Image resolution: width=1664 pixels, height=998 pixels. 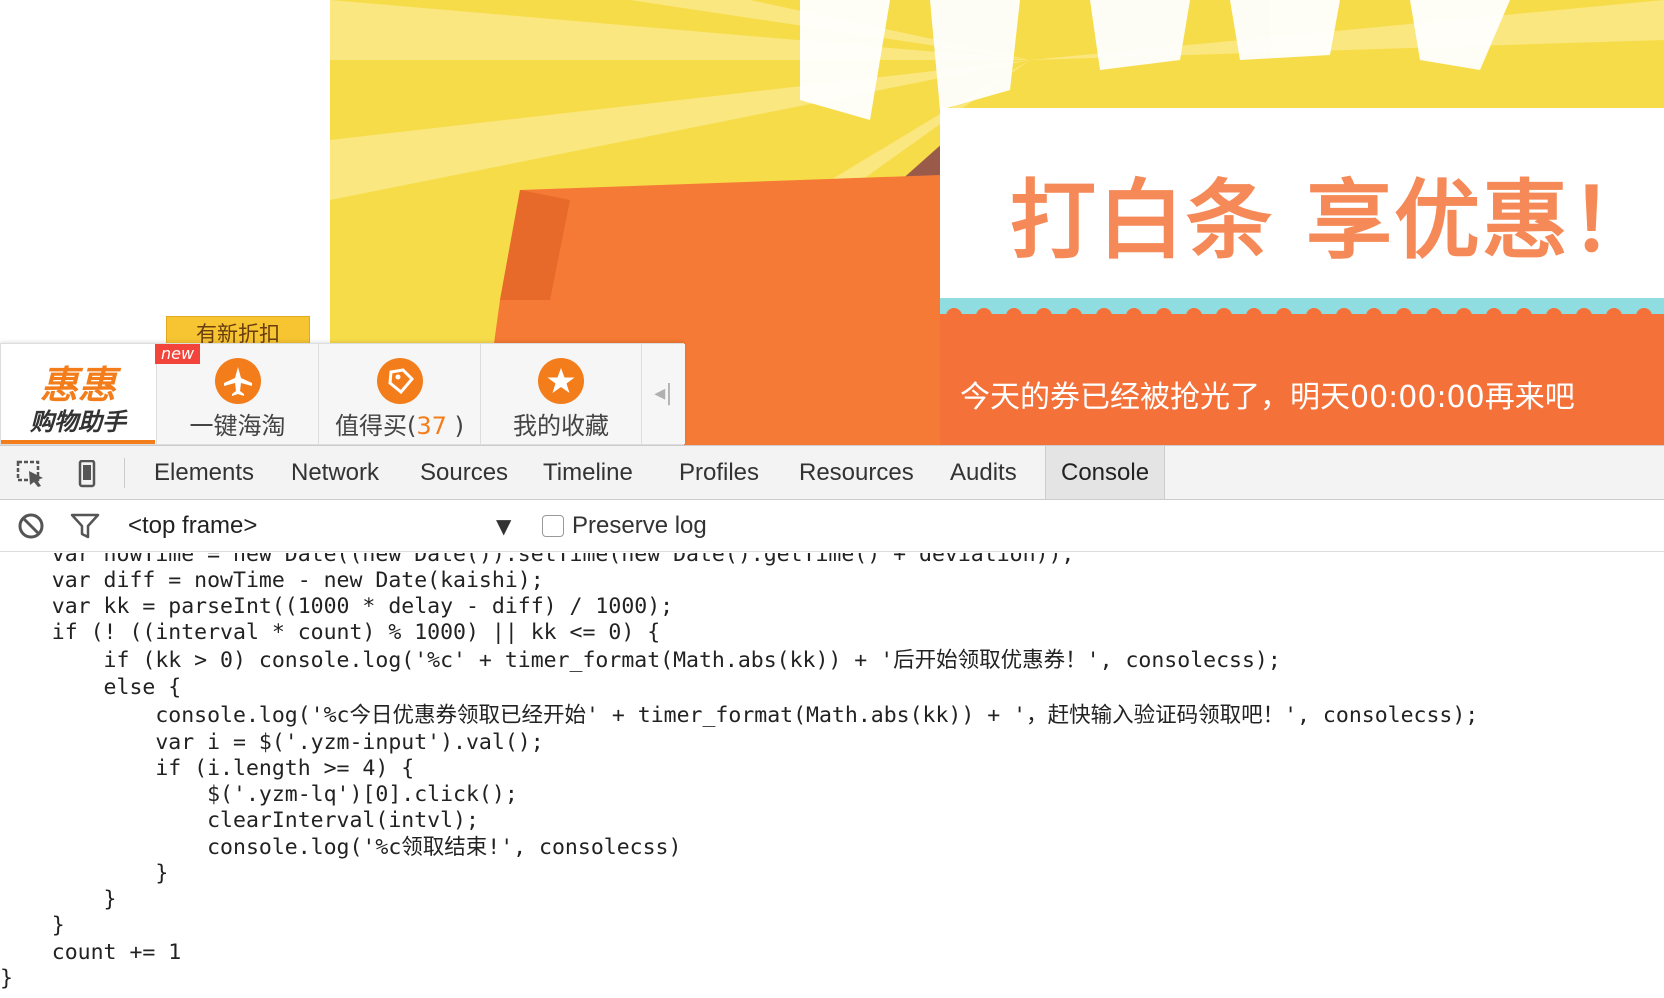 I want to click on console-line: if (i.length >= 4) {, so click(x=207, y=768).